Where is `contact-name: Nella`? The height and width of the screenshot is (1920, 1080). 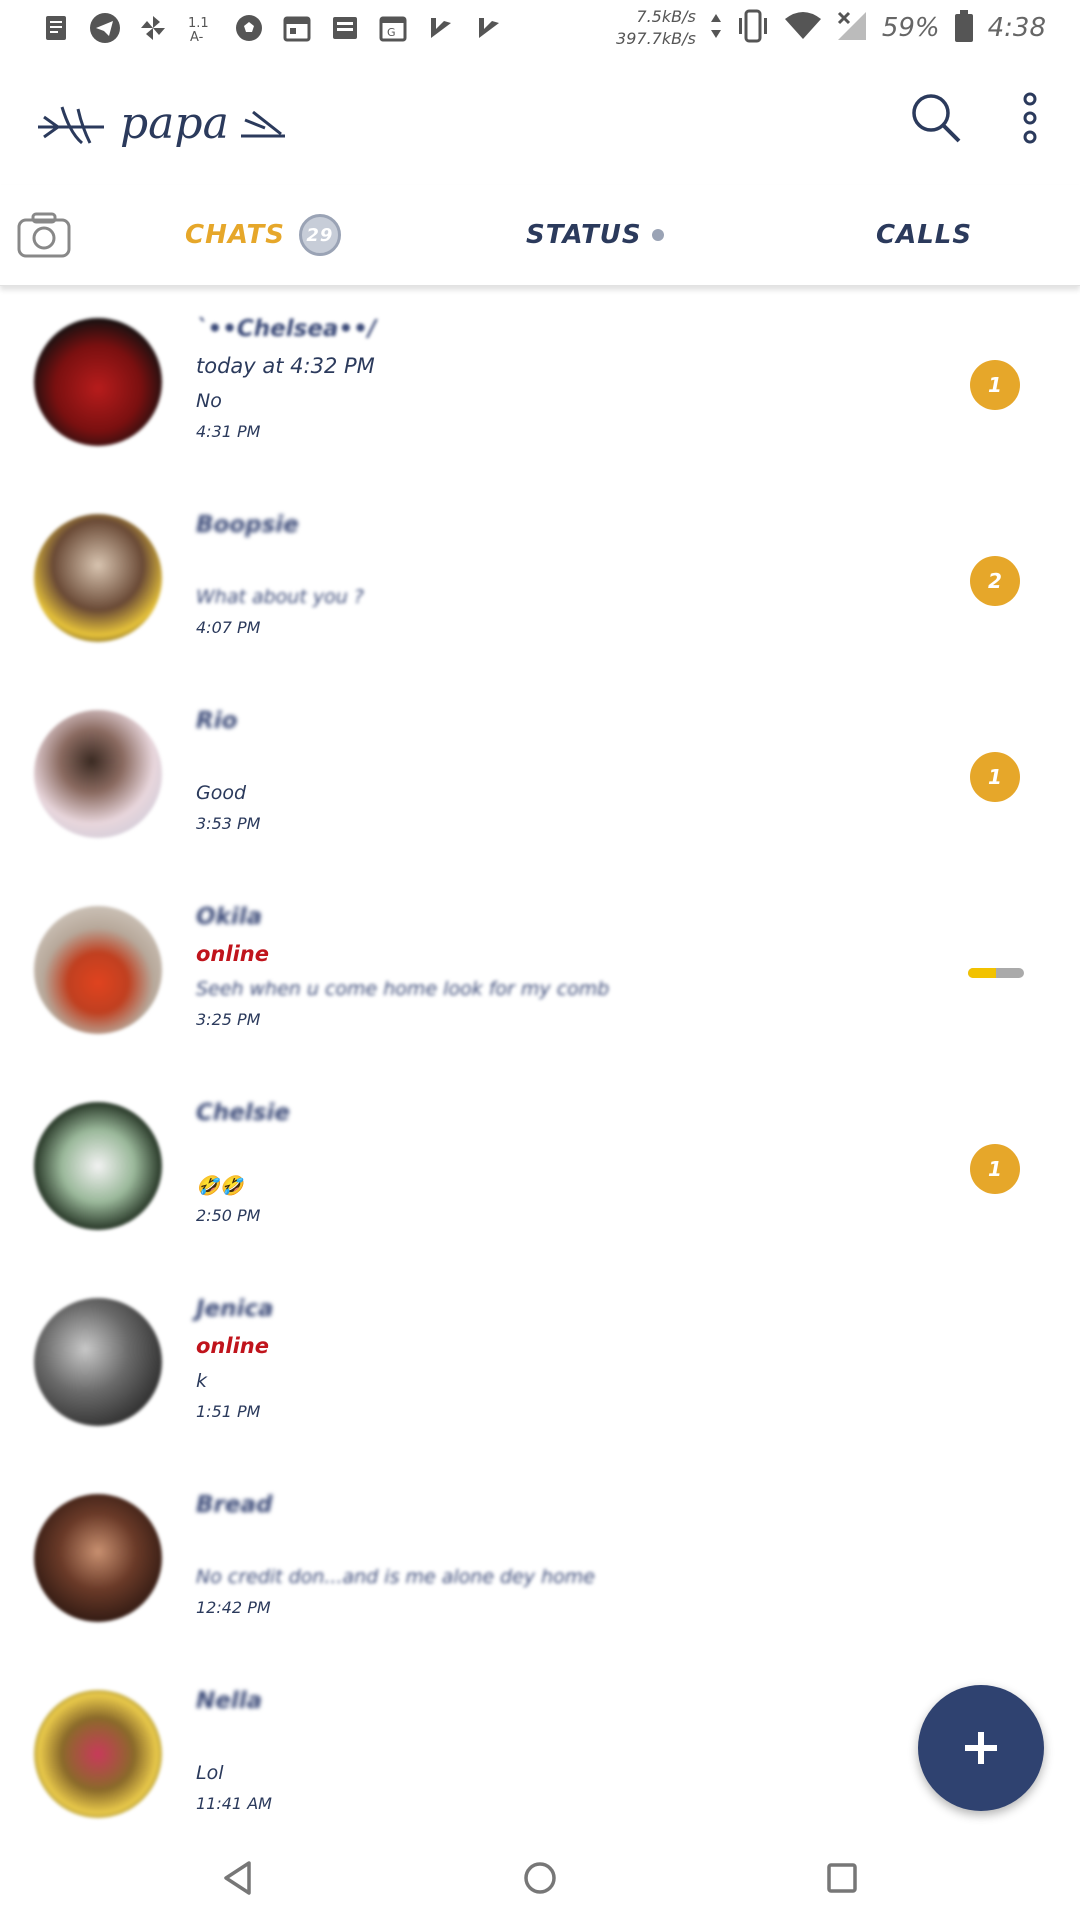
contact-name: Nella is located at coordinates (229, 1701).